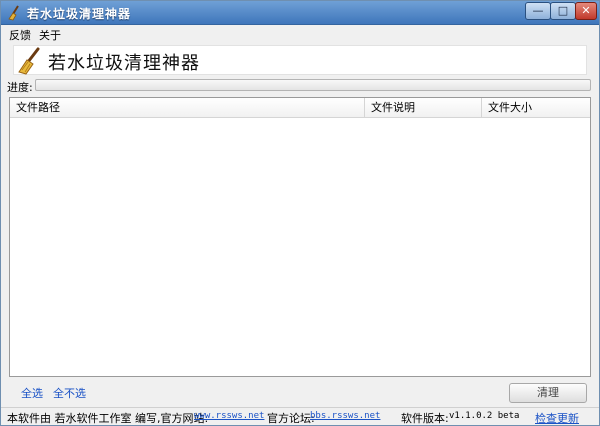 This screenshot has width=600, height=426. Describe the element at coordinates (300, 34) in the screenshot. I see `menu-bar: 反馈 关于` at that location.